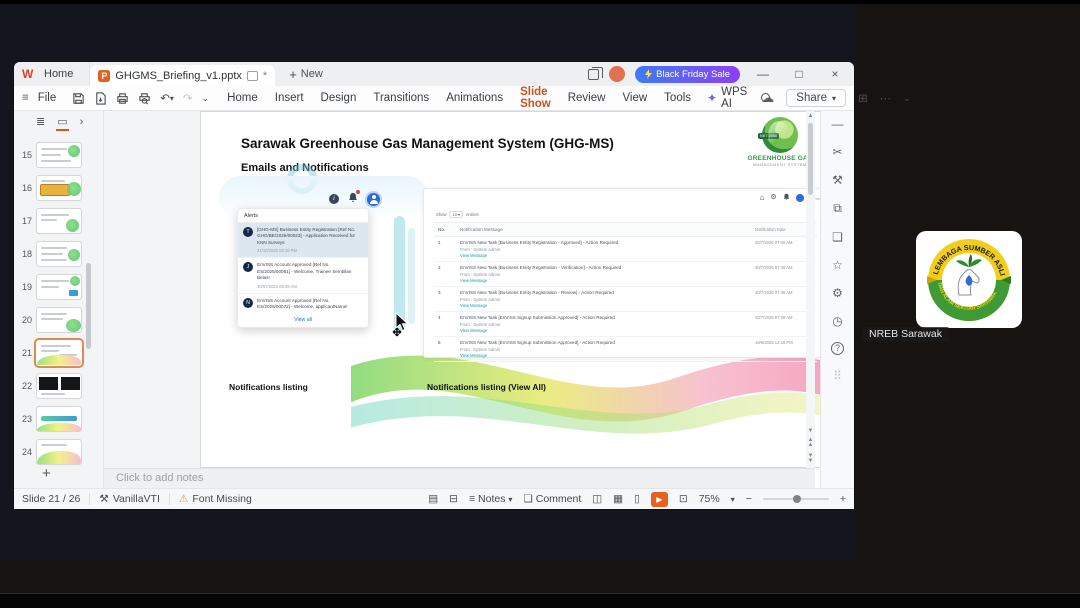 The image size is (1080, 608). What do you see at coordinates (136, 499) in the screenshot?
I see `theme-name: VanillaVTI` at bounding box center [136, 499].